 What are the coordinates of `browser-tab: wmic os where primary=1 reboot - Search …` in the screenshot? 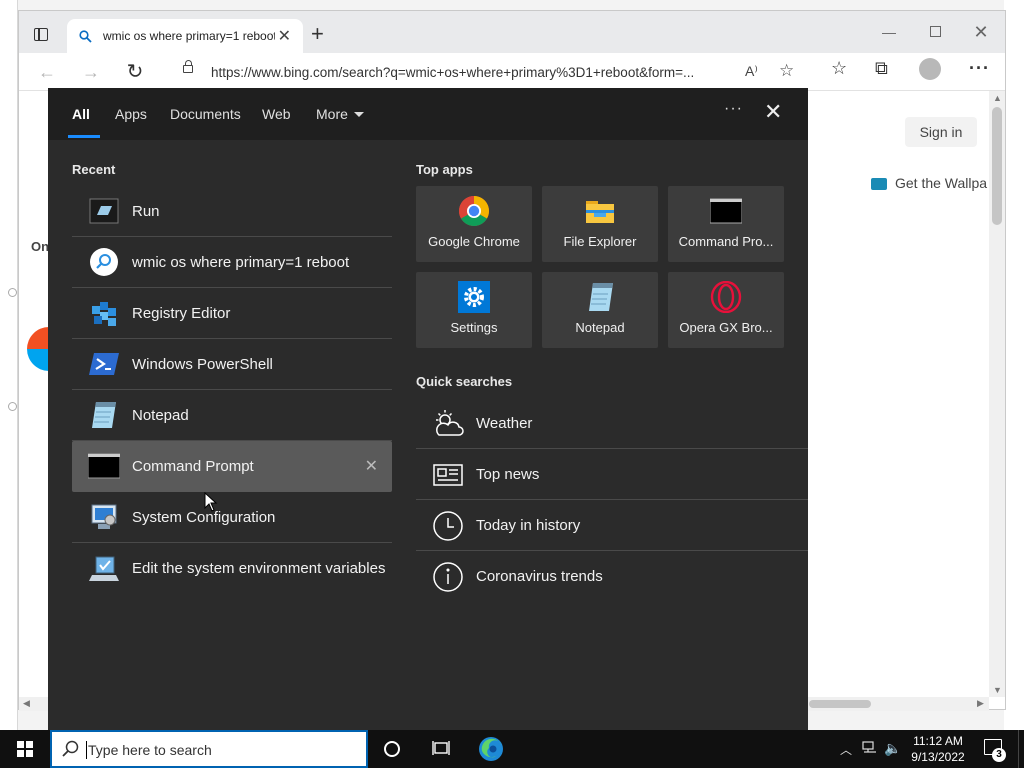 It's located at (185, 36).